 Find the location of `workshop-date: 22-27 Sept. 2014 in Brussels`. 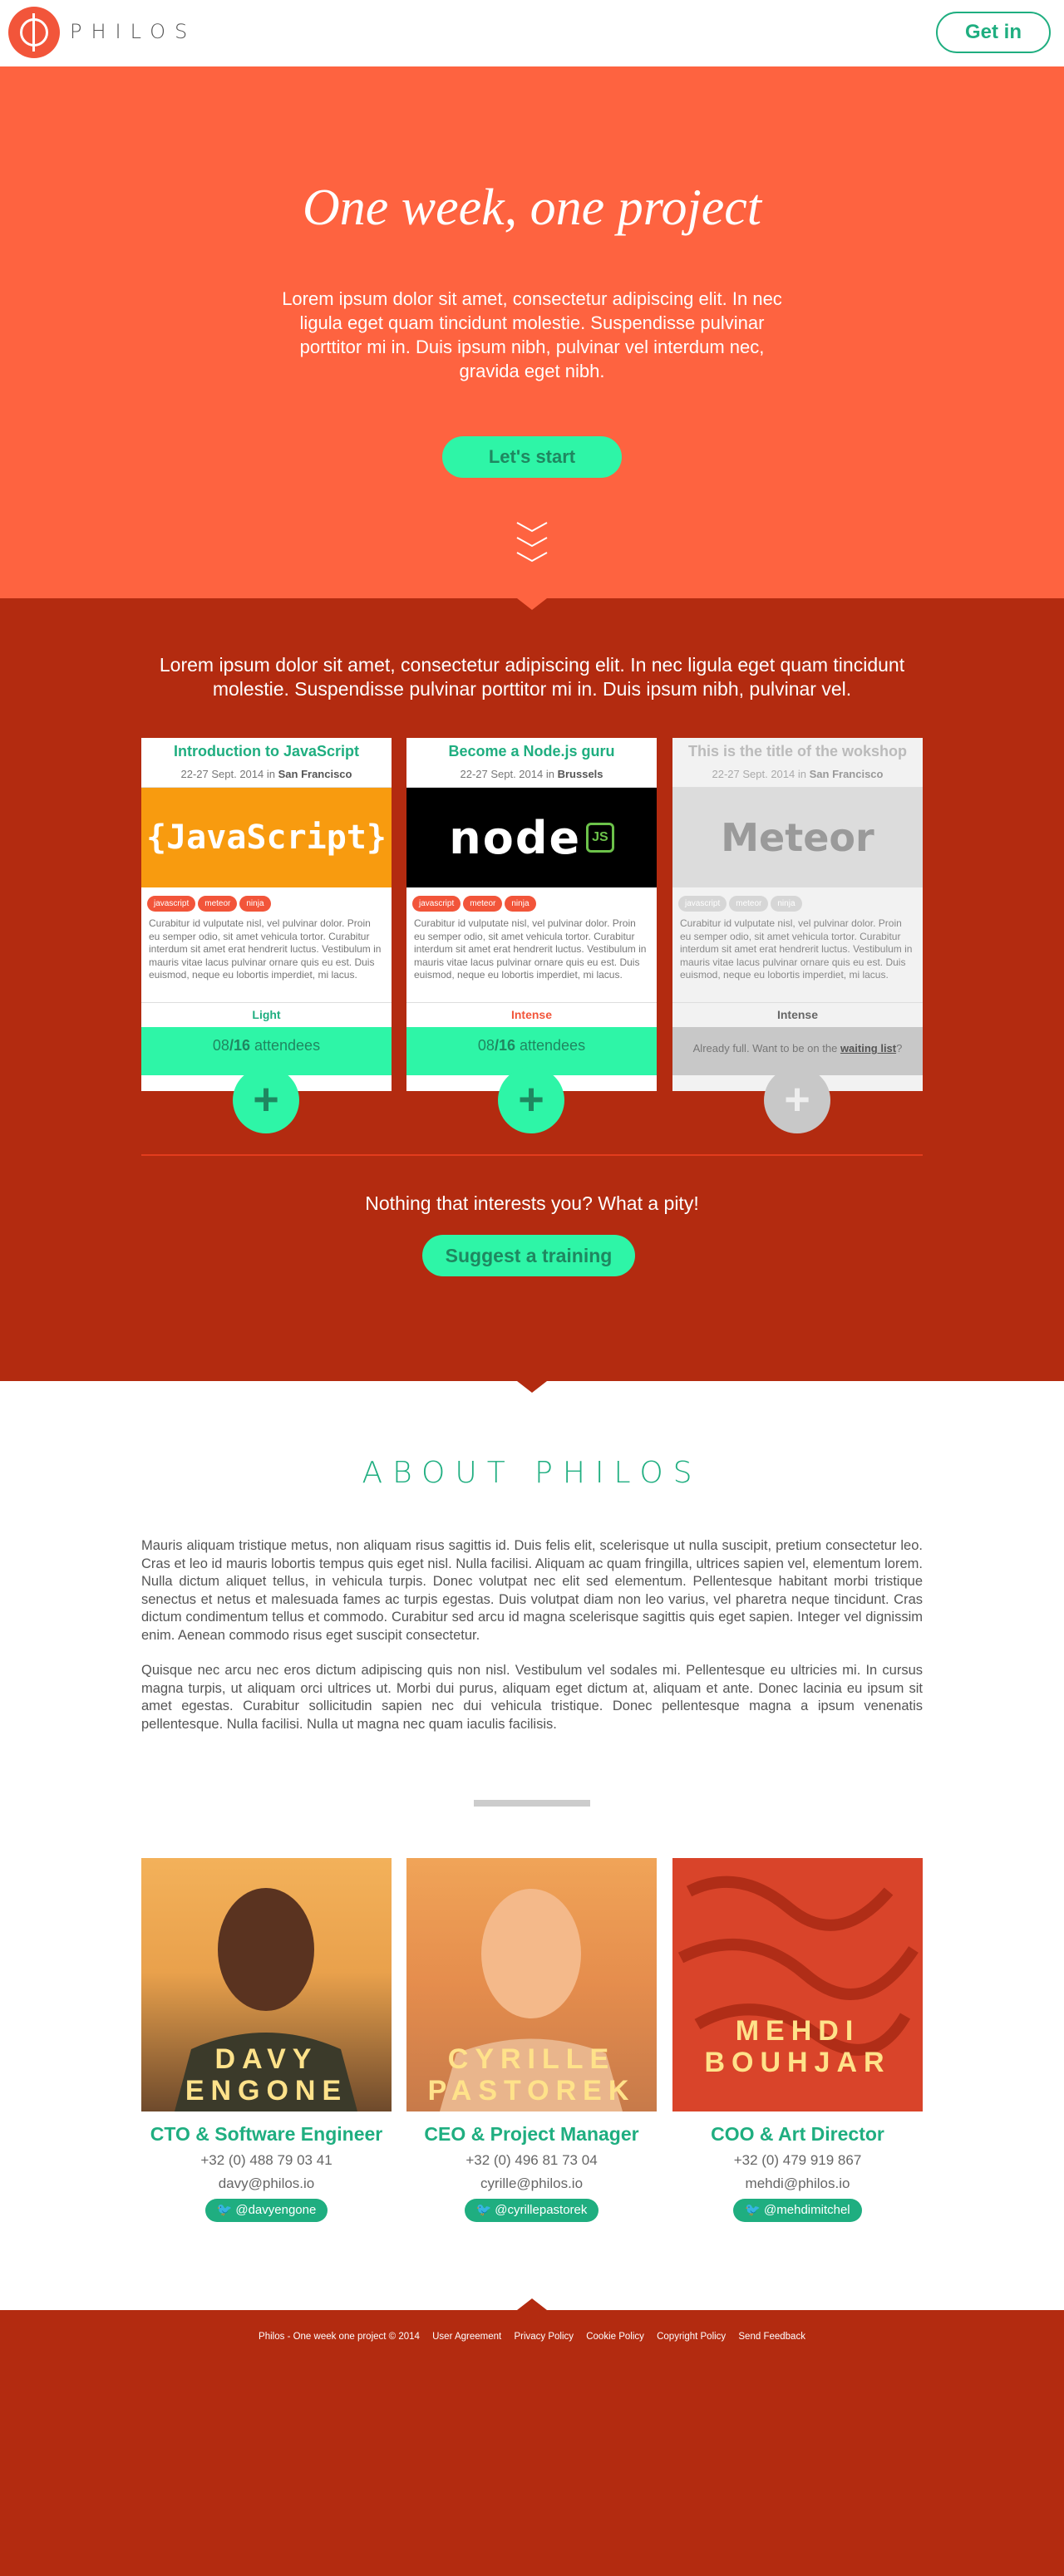

workshop-date: 22-27 Sept. 2014 in Brussels is located at coordinates (531, 775).